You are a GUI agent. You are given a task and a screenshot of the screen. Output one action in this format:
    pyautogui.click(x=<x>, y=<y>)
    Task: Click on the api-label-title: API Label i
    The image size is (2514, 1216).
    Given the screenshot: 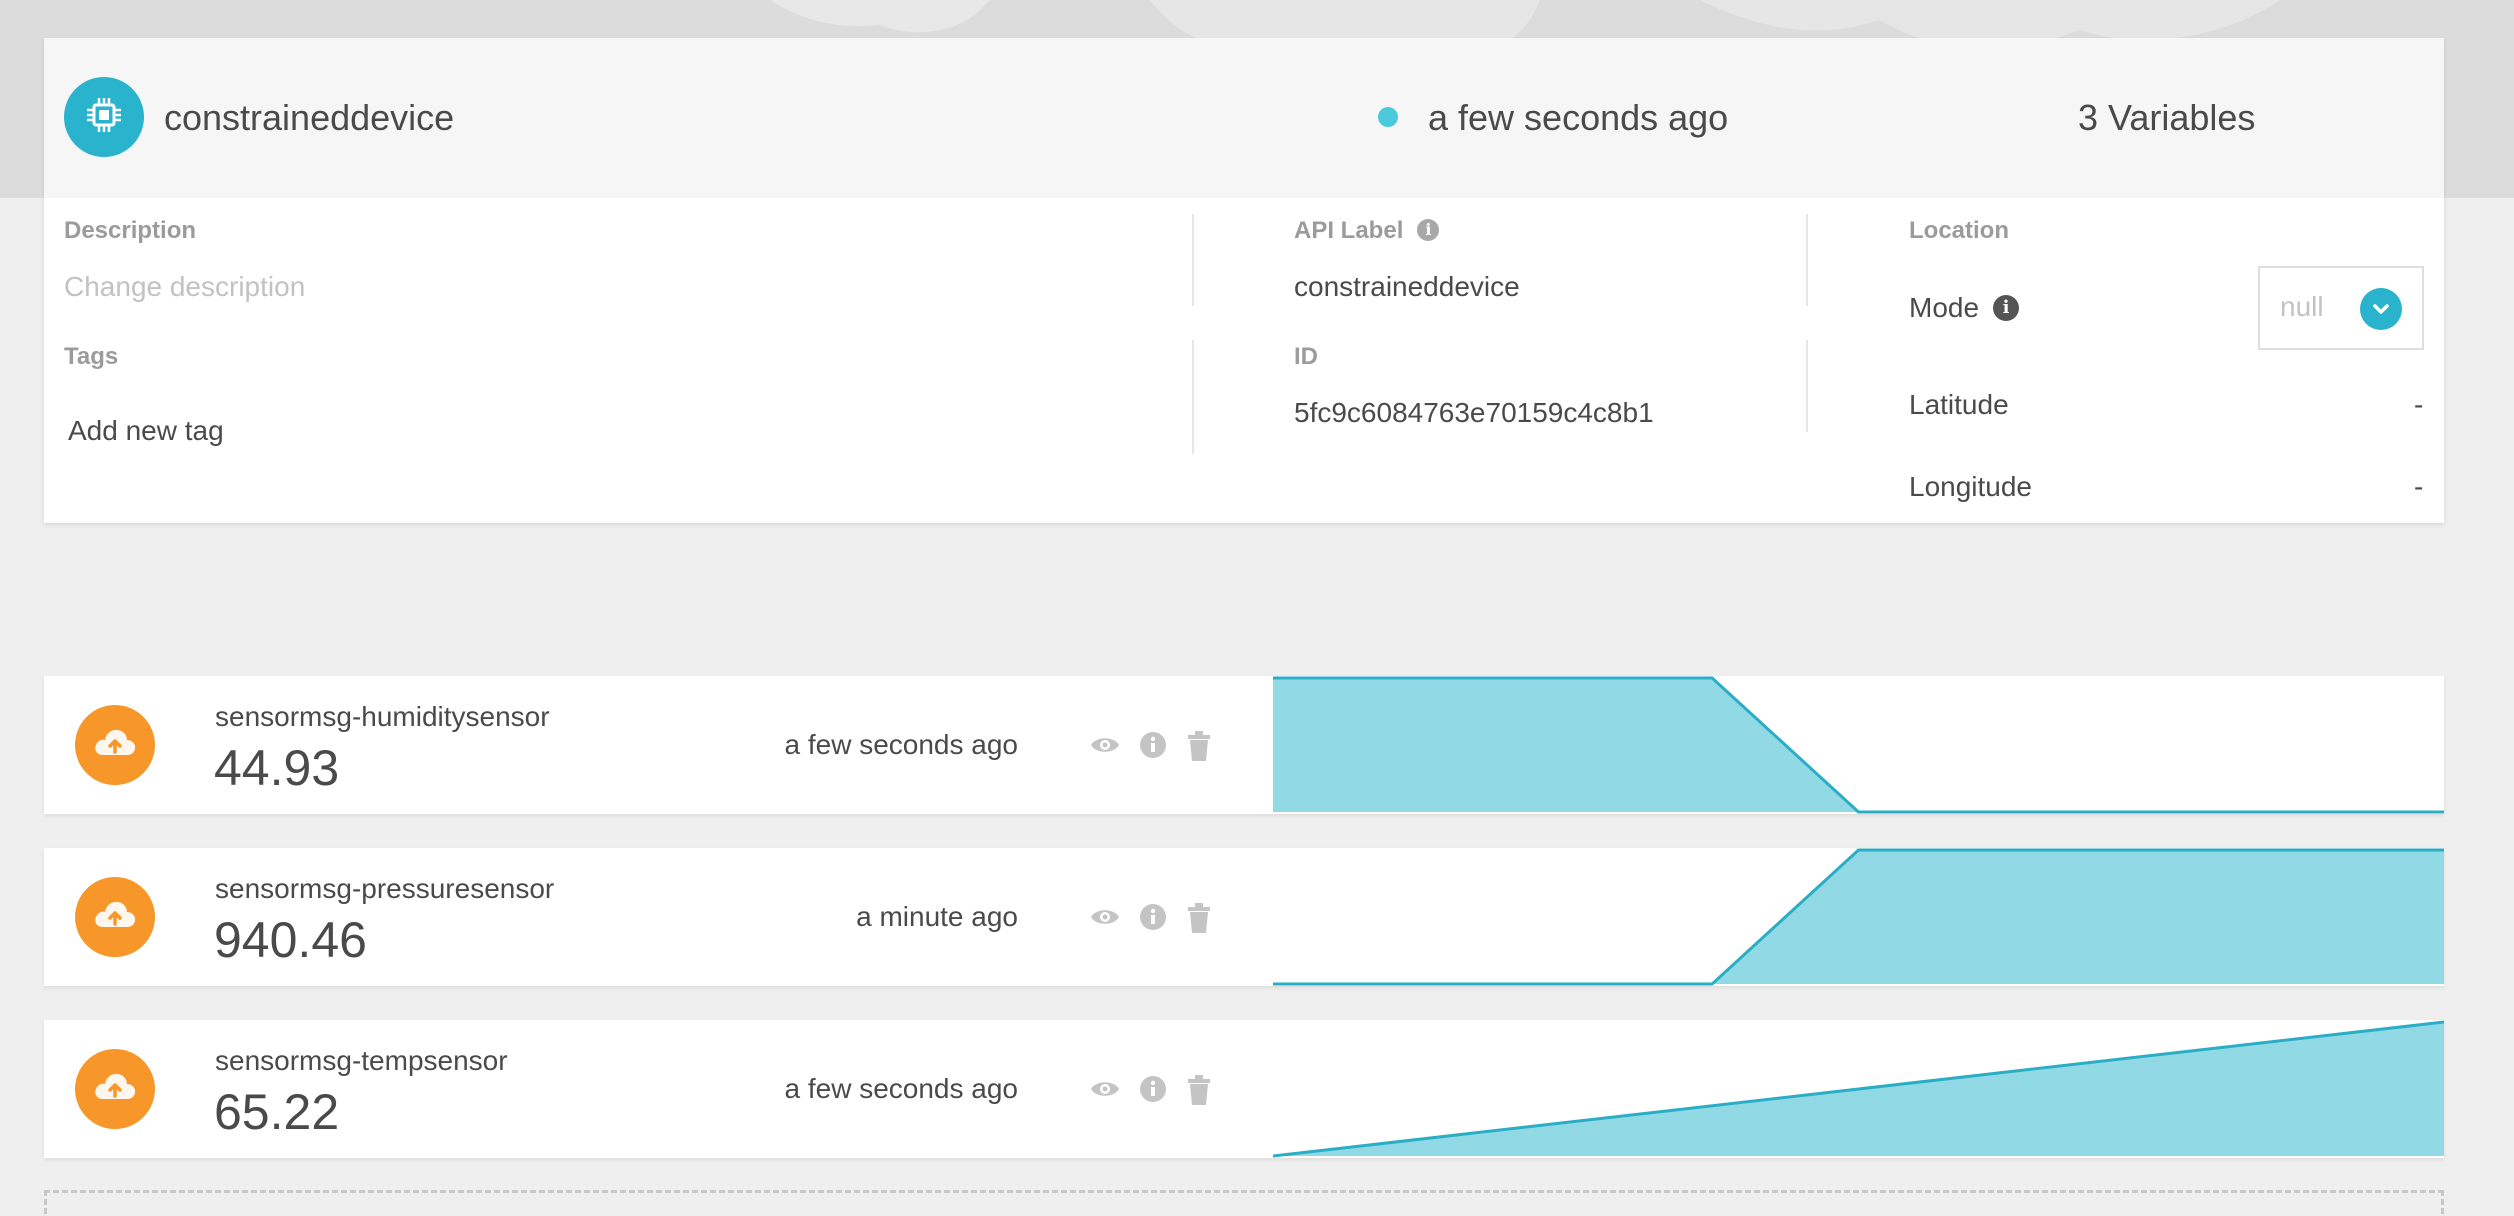 What is the action you would take?
    pyautogui.click(x=1367, y=231)
    